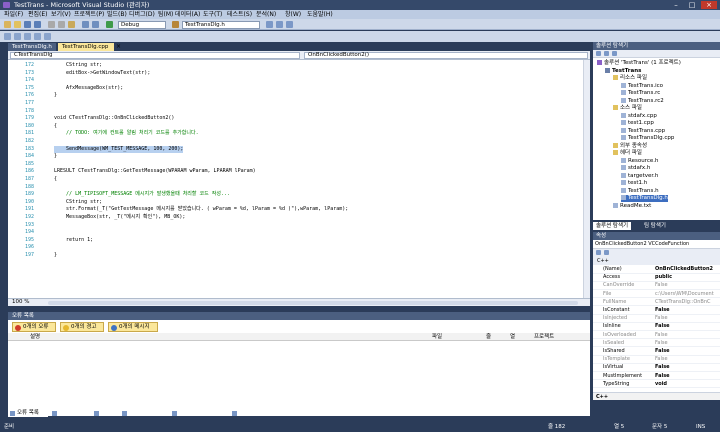 The image size is (720, 432). Describe the element at coordinates (642, 101) in the screenshot. I see `tree-item: TestTrans.rc2` at that location.